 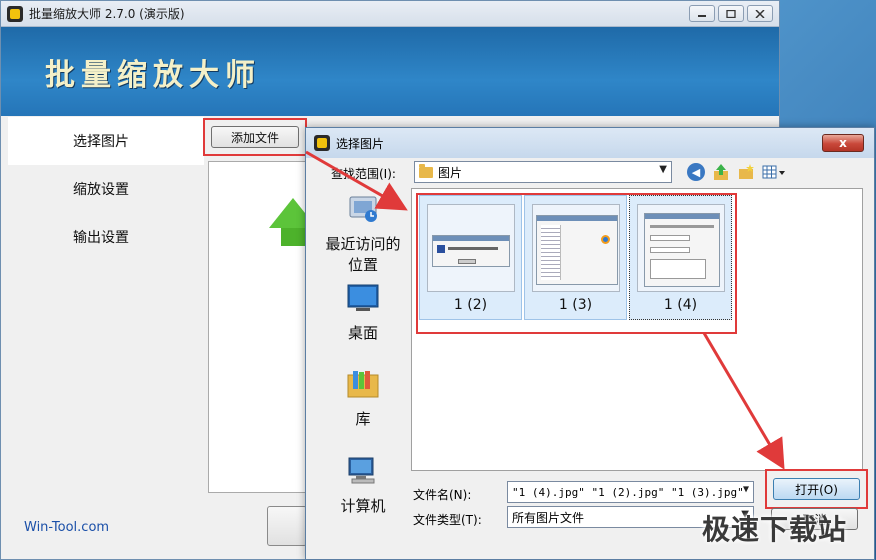 I want to click on up-folder-button, so click(x=721, y=172).